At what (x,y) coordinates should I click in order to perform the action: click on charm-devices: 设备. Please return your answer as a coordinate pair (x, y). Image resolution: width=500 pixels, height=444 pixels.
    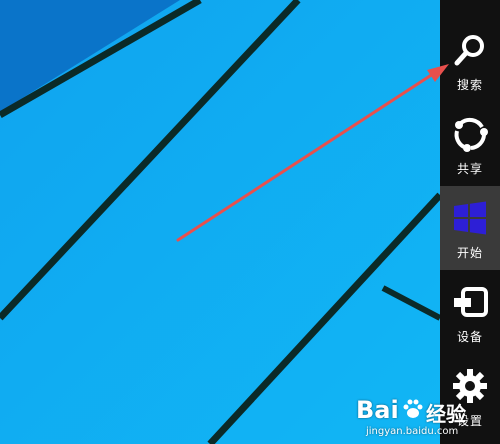
    Looking at the image, I should click on (470, 312).